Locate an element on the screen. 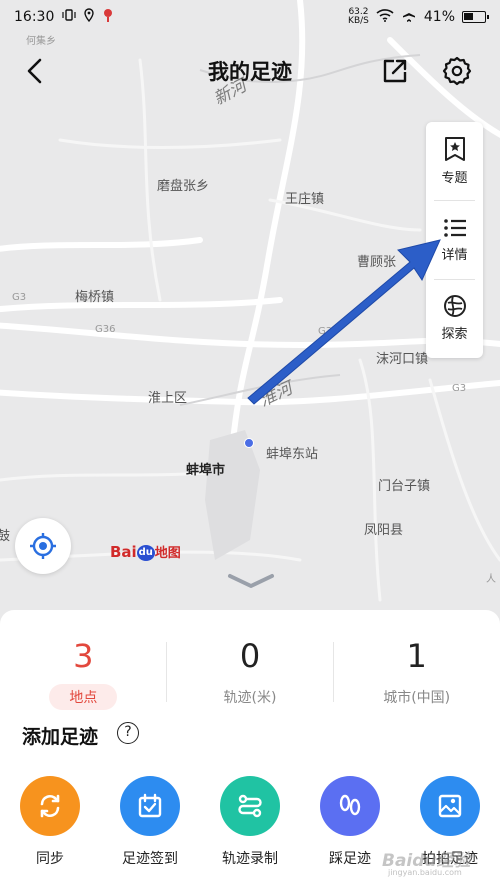  checkin-icon is located at coordinates (150, 805).